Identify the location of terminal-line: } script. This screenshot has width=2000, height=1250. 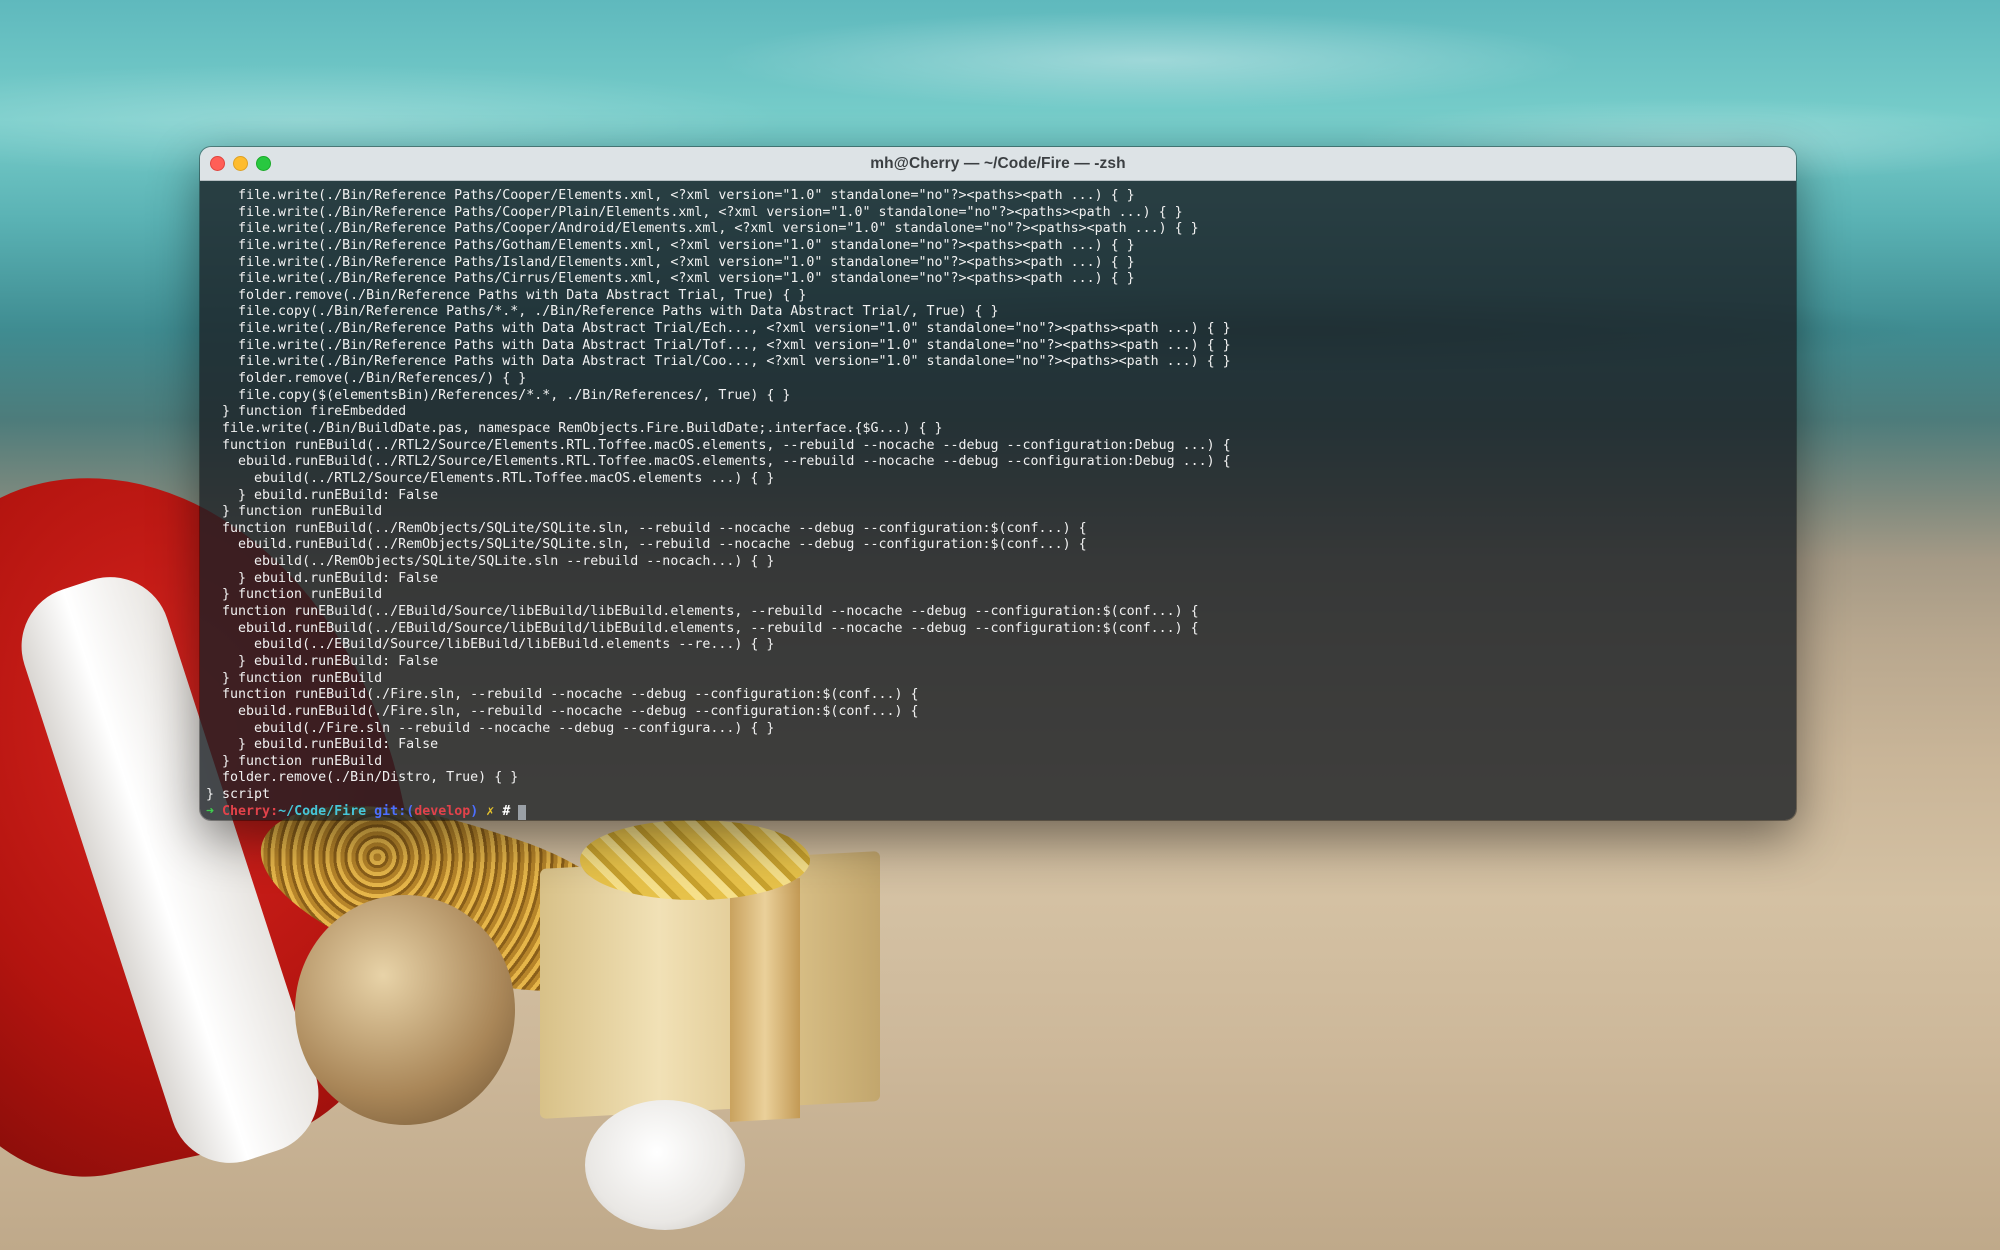
(238, 795).